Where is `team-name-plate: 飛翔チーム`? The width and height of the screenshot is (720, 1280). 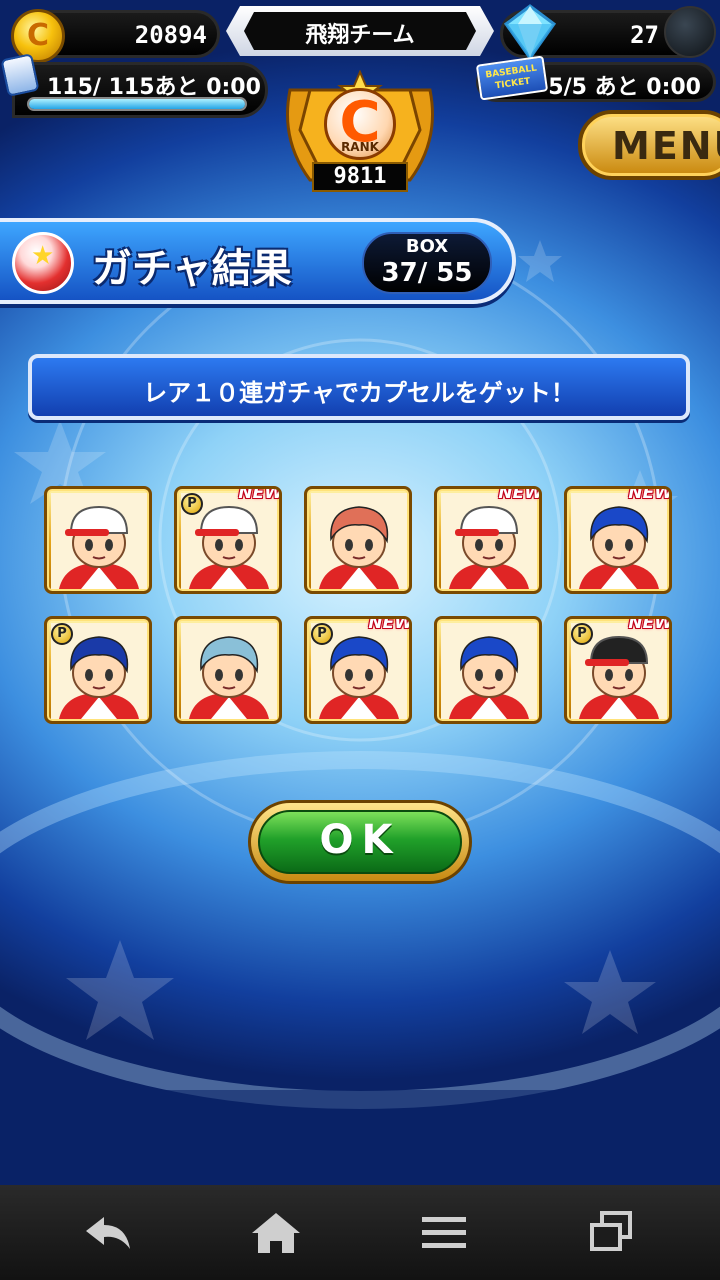
team-name-plate: 飛翔チーム is located at coordinates (360, 31).